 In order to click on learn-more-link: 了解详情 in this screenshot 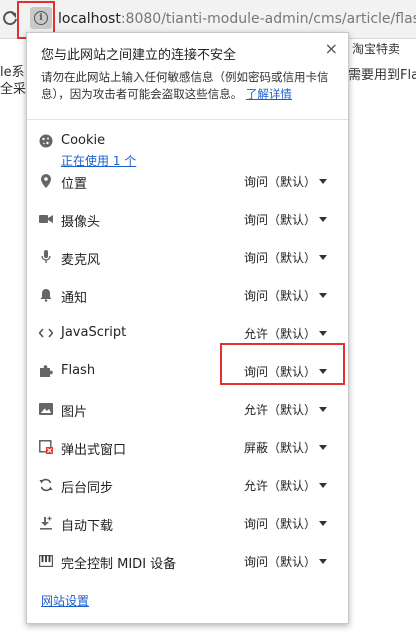, I will do `click(269, 94)`.